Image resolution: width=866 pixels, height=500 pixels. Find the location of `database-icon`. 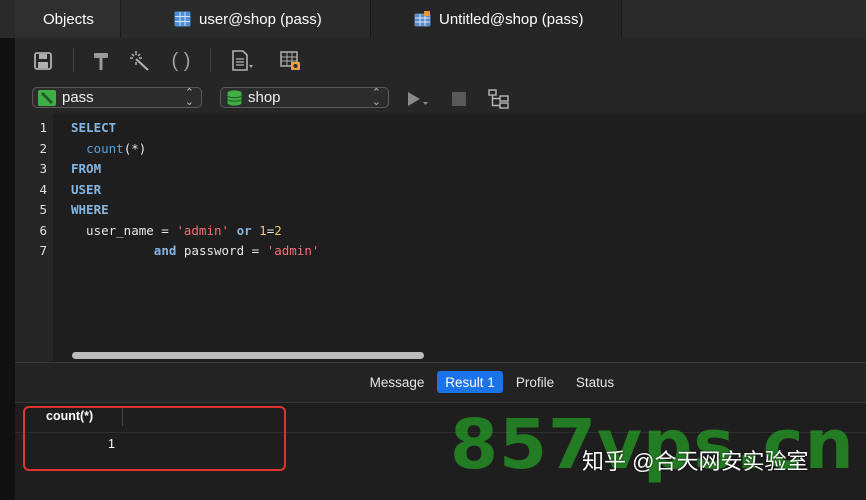

database-icon is located at coordinates (234, 97).